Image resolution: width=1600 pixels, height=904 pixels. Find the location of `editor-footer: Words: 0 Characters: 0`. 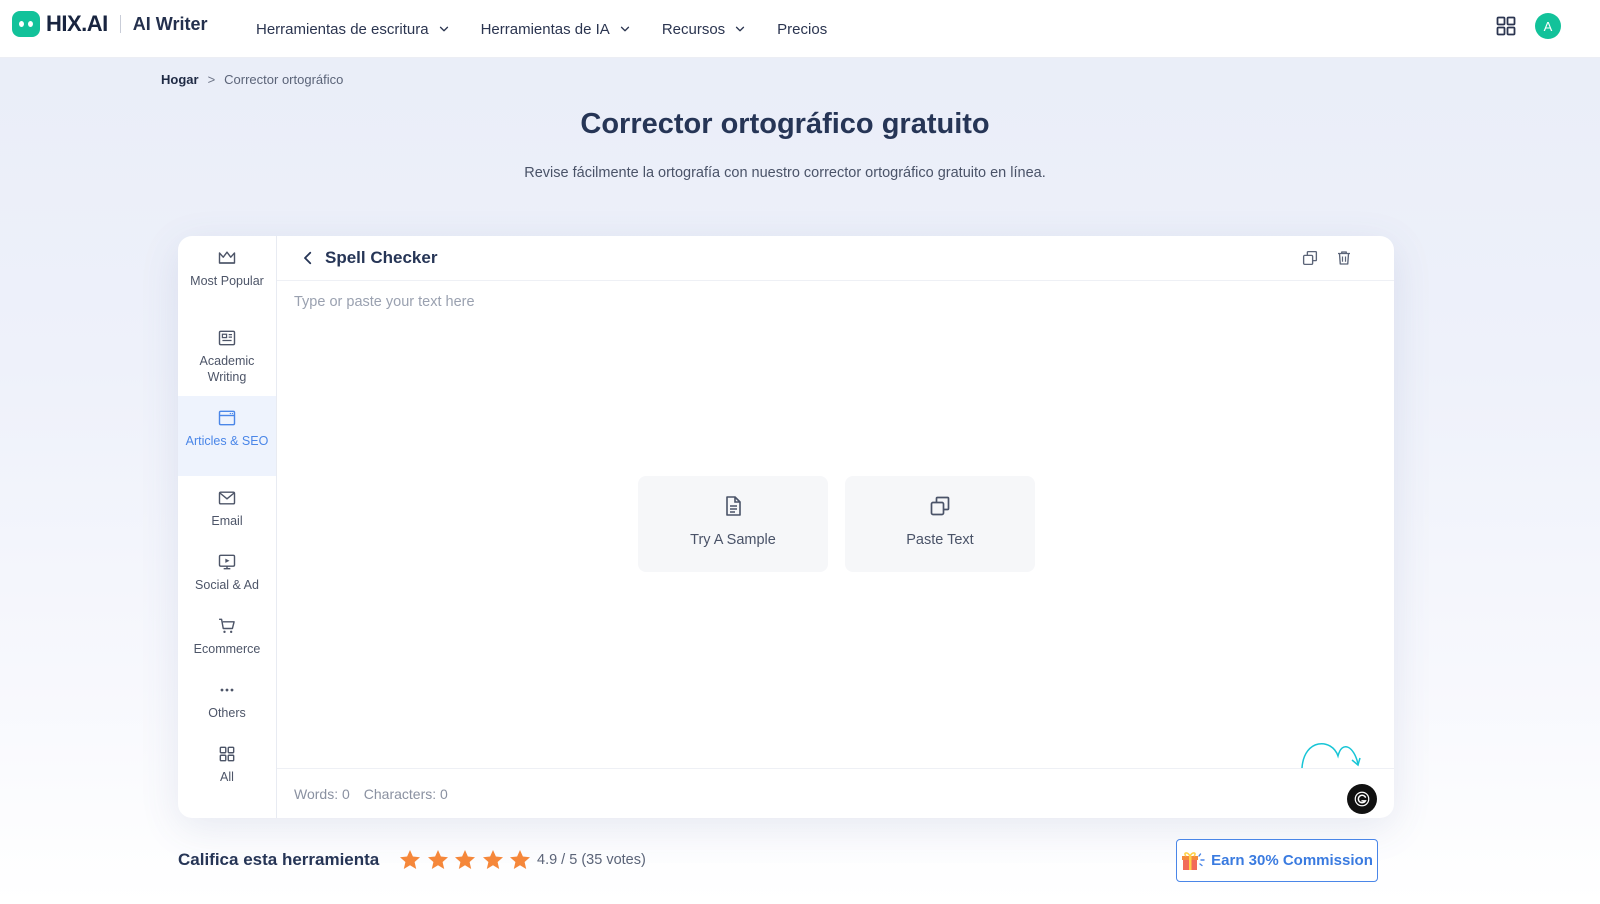

editor-footer: Words: 0 Characters: 0 is located at coordinates (835, 793).